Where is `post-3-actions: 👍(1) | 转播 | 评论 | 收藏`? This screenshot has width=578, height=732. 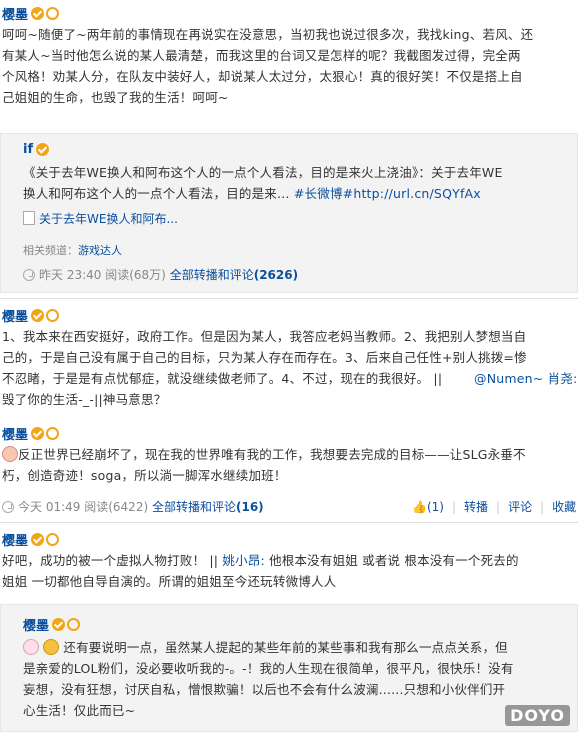 post-3-actions: 👍(1) | 转播 | 评论 | 收藏 is located at coordinates (494, 506).